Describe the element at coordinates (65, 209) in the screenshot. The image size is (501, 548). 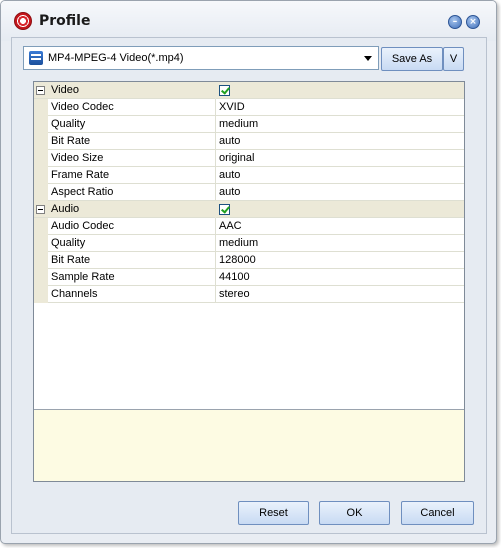
I see `group-label: Audio` at that location.